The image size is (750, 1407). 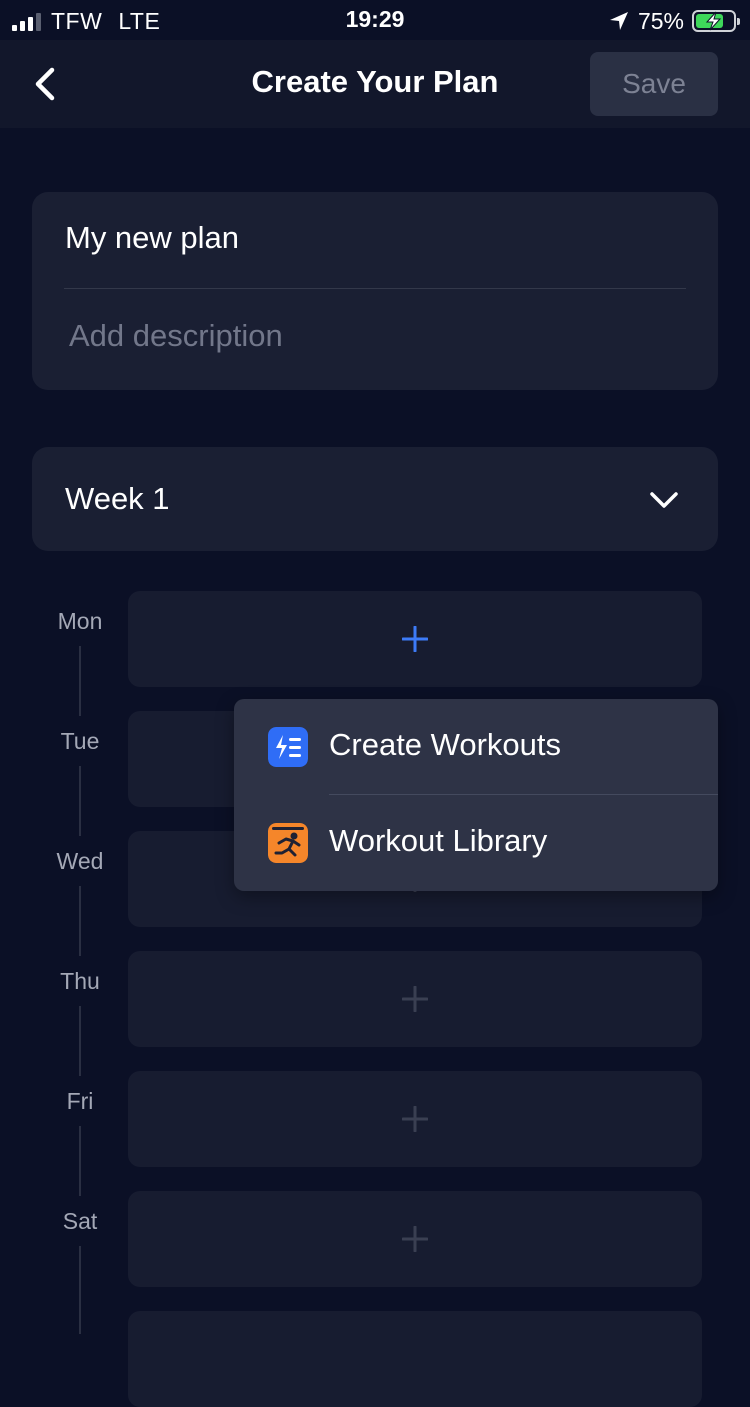 I want to click on menu-item-create-workouts: Create Workouts, so click(x=476, y=747).